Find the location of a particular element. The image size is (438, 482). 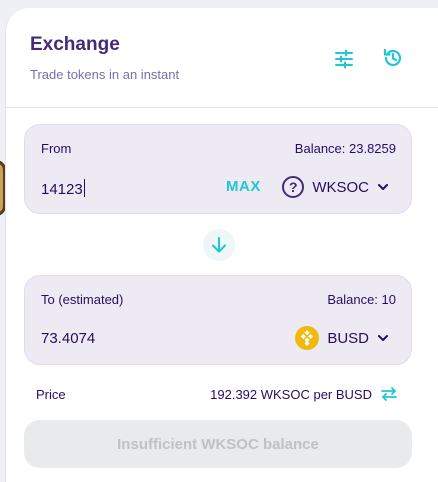

swap-arrows-icon is located at coordinates (389, 394).